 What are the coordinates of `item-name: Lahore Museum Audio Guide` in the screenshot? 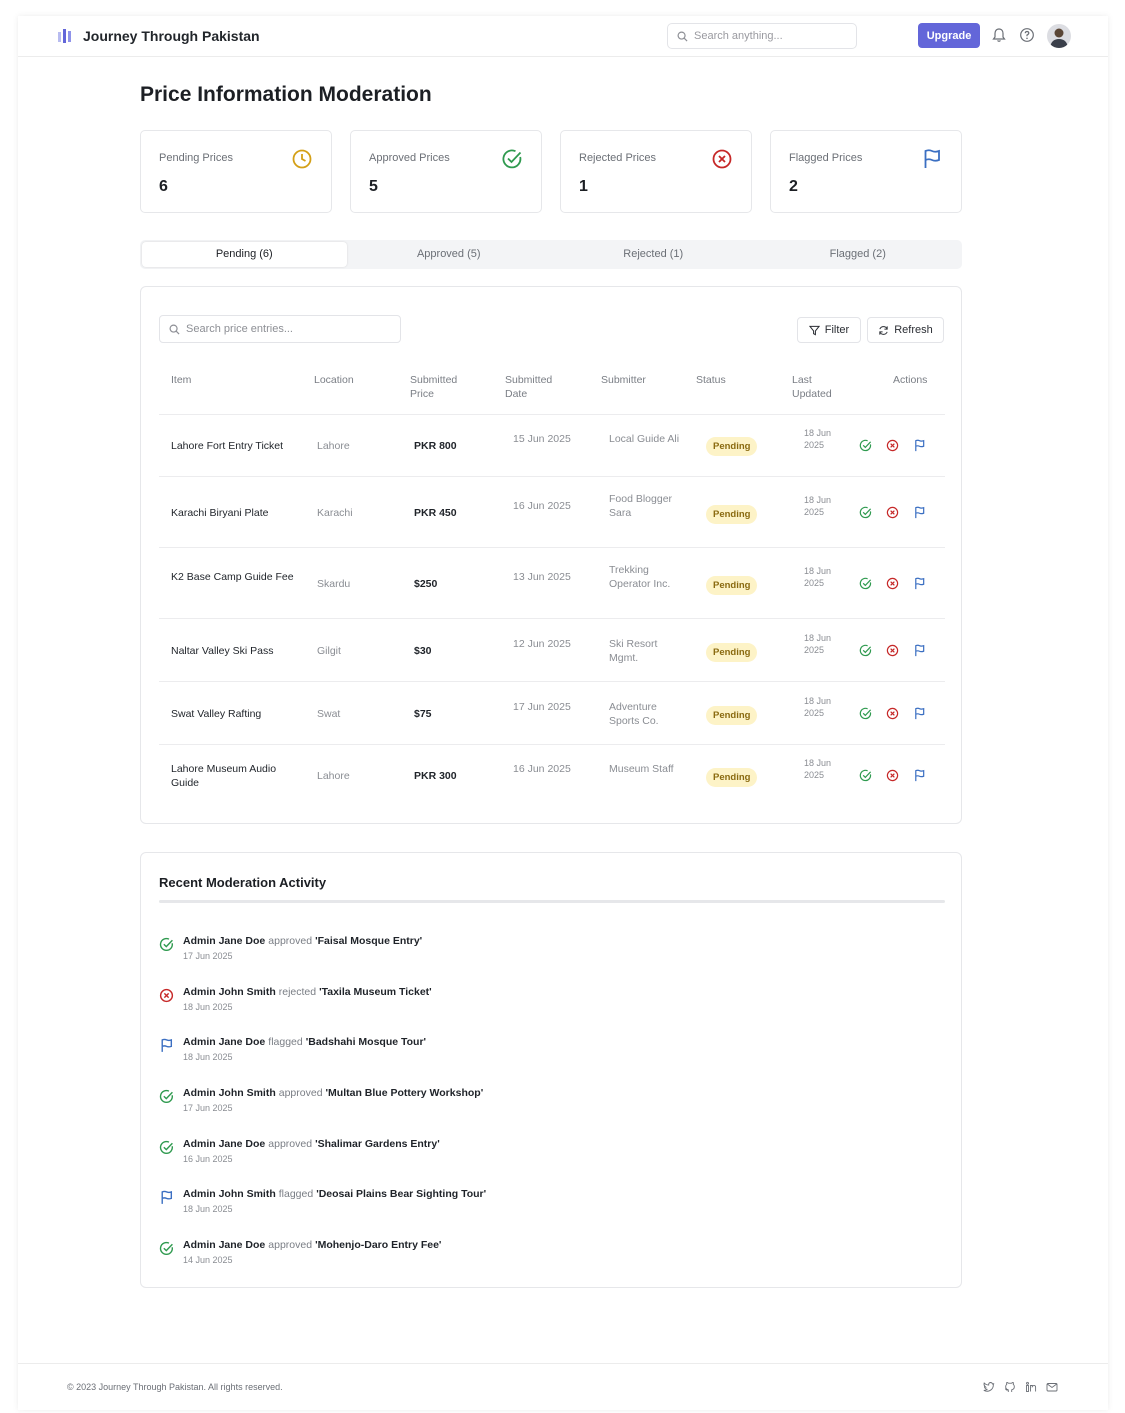 It's located at (224, 776).